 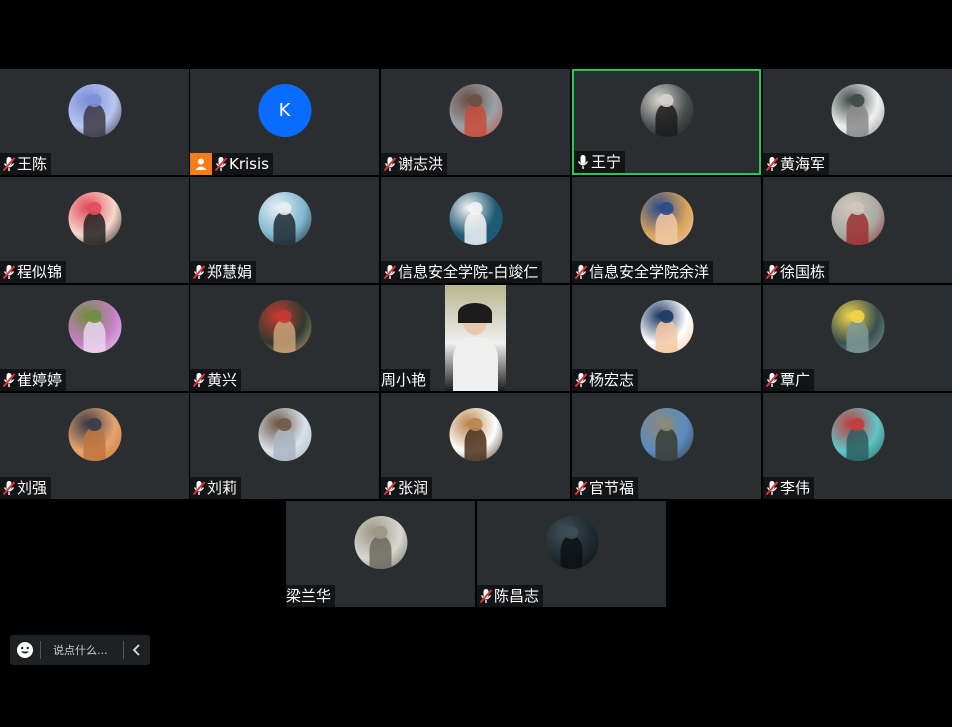 I want to click on nameplate: 谢志洪, so click(x=414, y=164).